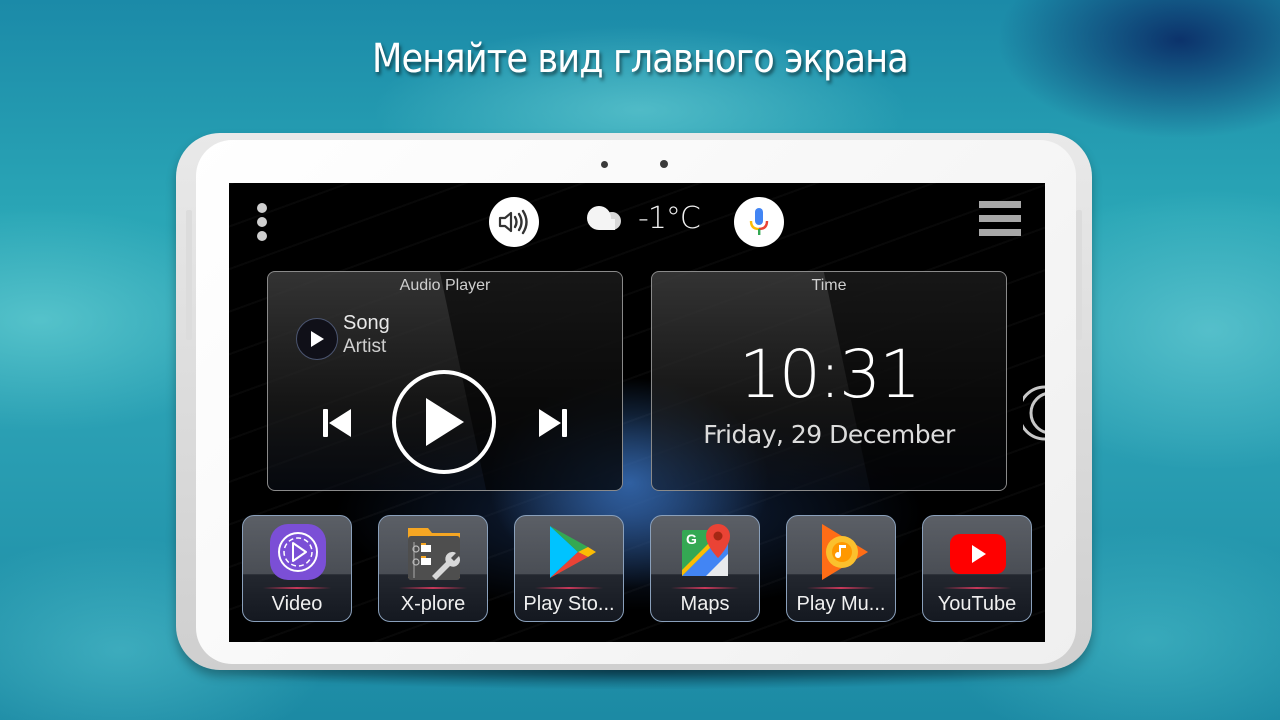  What do you see at coordinates (434, 554) in the screenshot?
I see `xplore-icon` at bounding box center [434, 554].